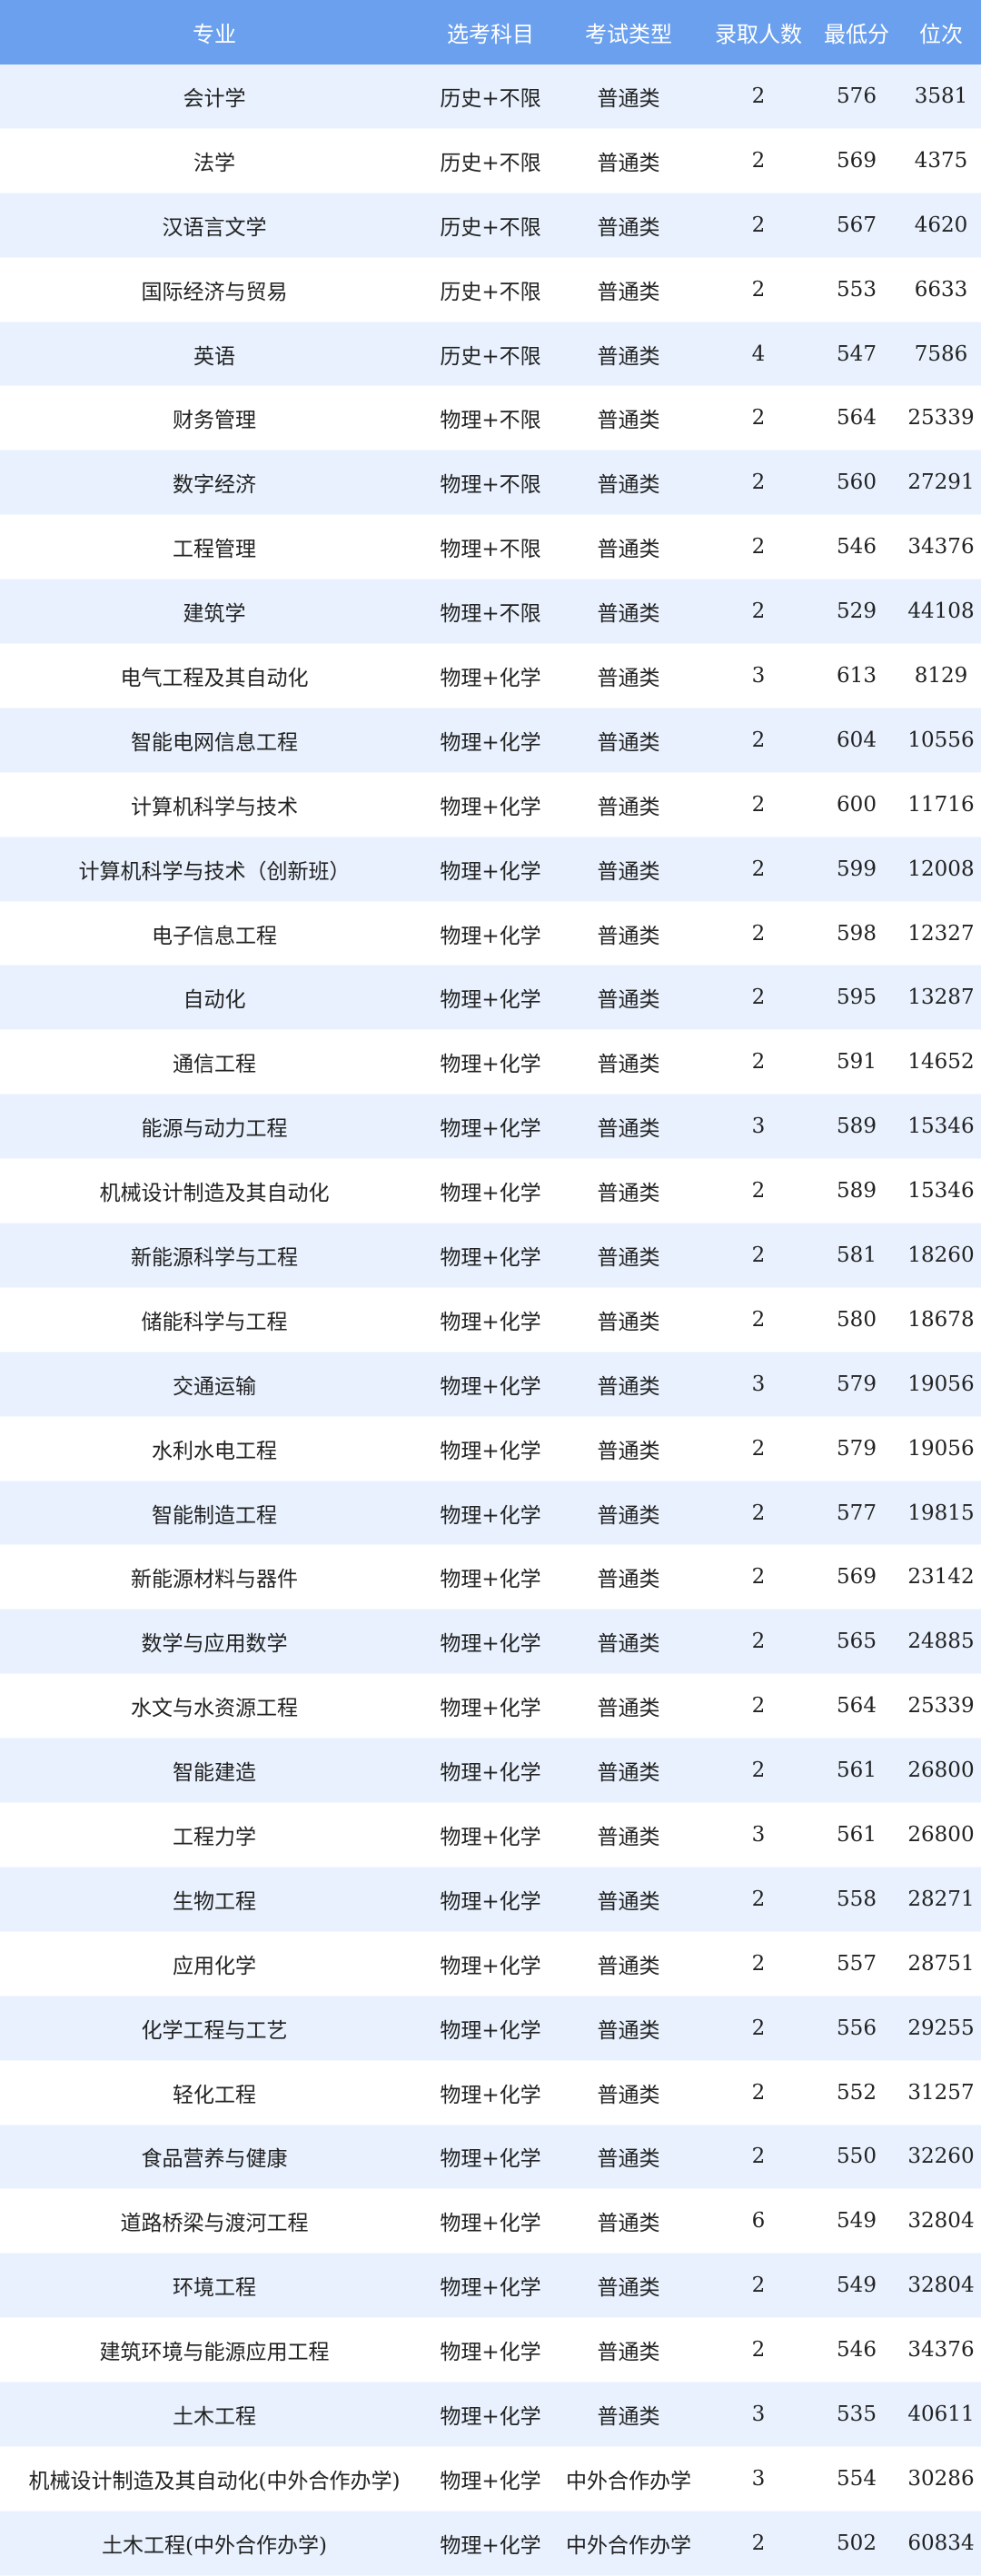  Describe the element at coordinates (941, 32) in the screenshot. I see `header-rank: 位次` at that location.